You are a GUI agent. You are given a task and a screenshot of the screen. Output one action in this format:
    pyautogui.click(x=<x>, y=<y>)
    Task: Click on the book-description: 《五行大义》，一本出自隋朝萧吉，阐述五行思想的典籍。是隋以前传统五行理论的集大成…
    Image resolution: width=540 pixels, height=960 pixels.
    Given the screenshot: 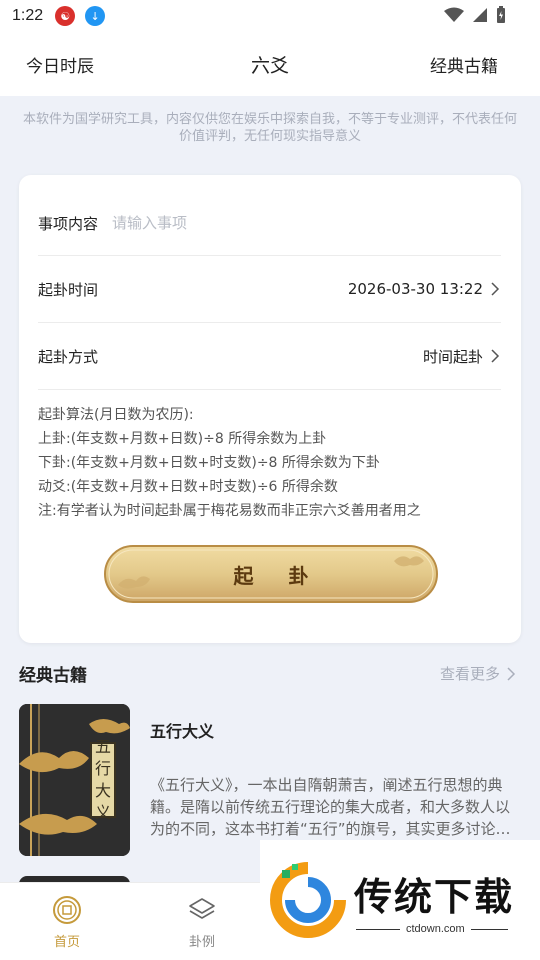 What is the action you would take?
    pyautogui.click(x=330, y=807)
    